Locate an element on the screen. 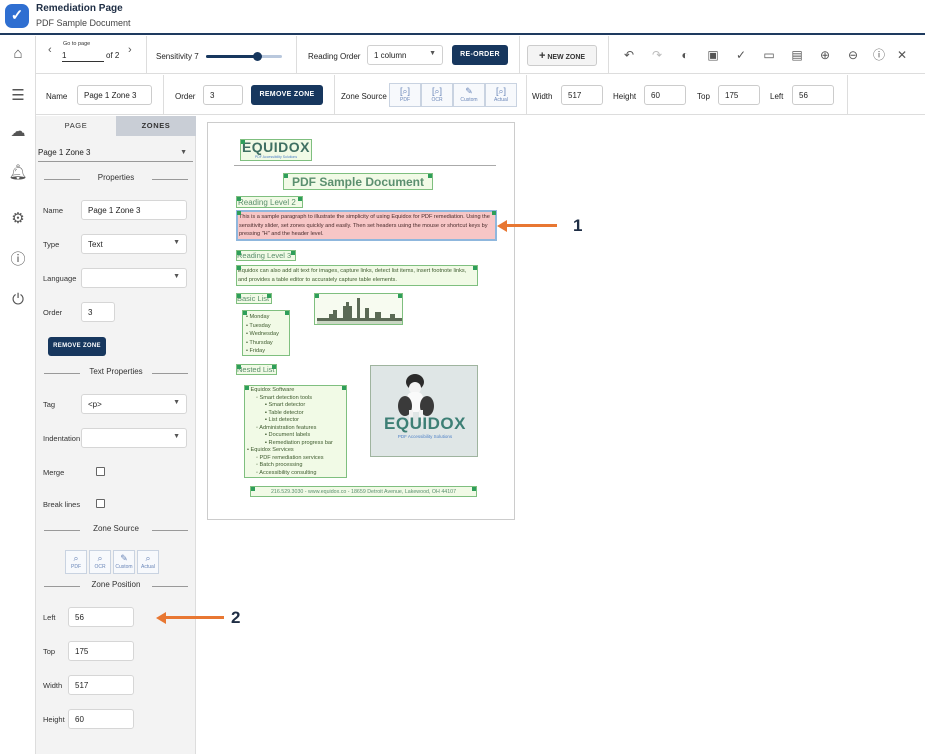 The height and width of the screenshot is (754, 925). zone-order-input: 3 is located at coordinates (223, 95).